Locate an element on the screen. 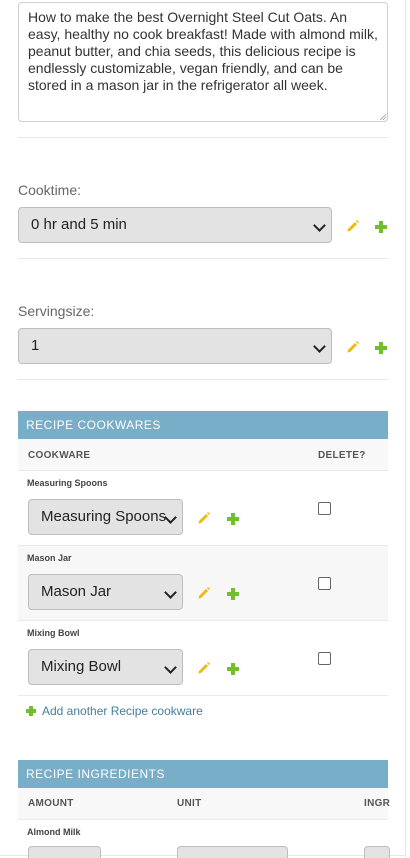 The image size is (410, 858). page-border-right is located at coordinates (405, 428).